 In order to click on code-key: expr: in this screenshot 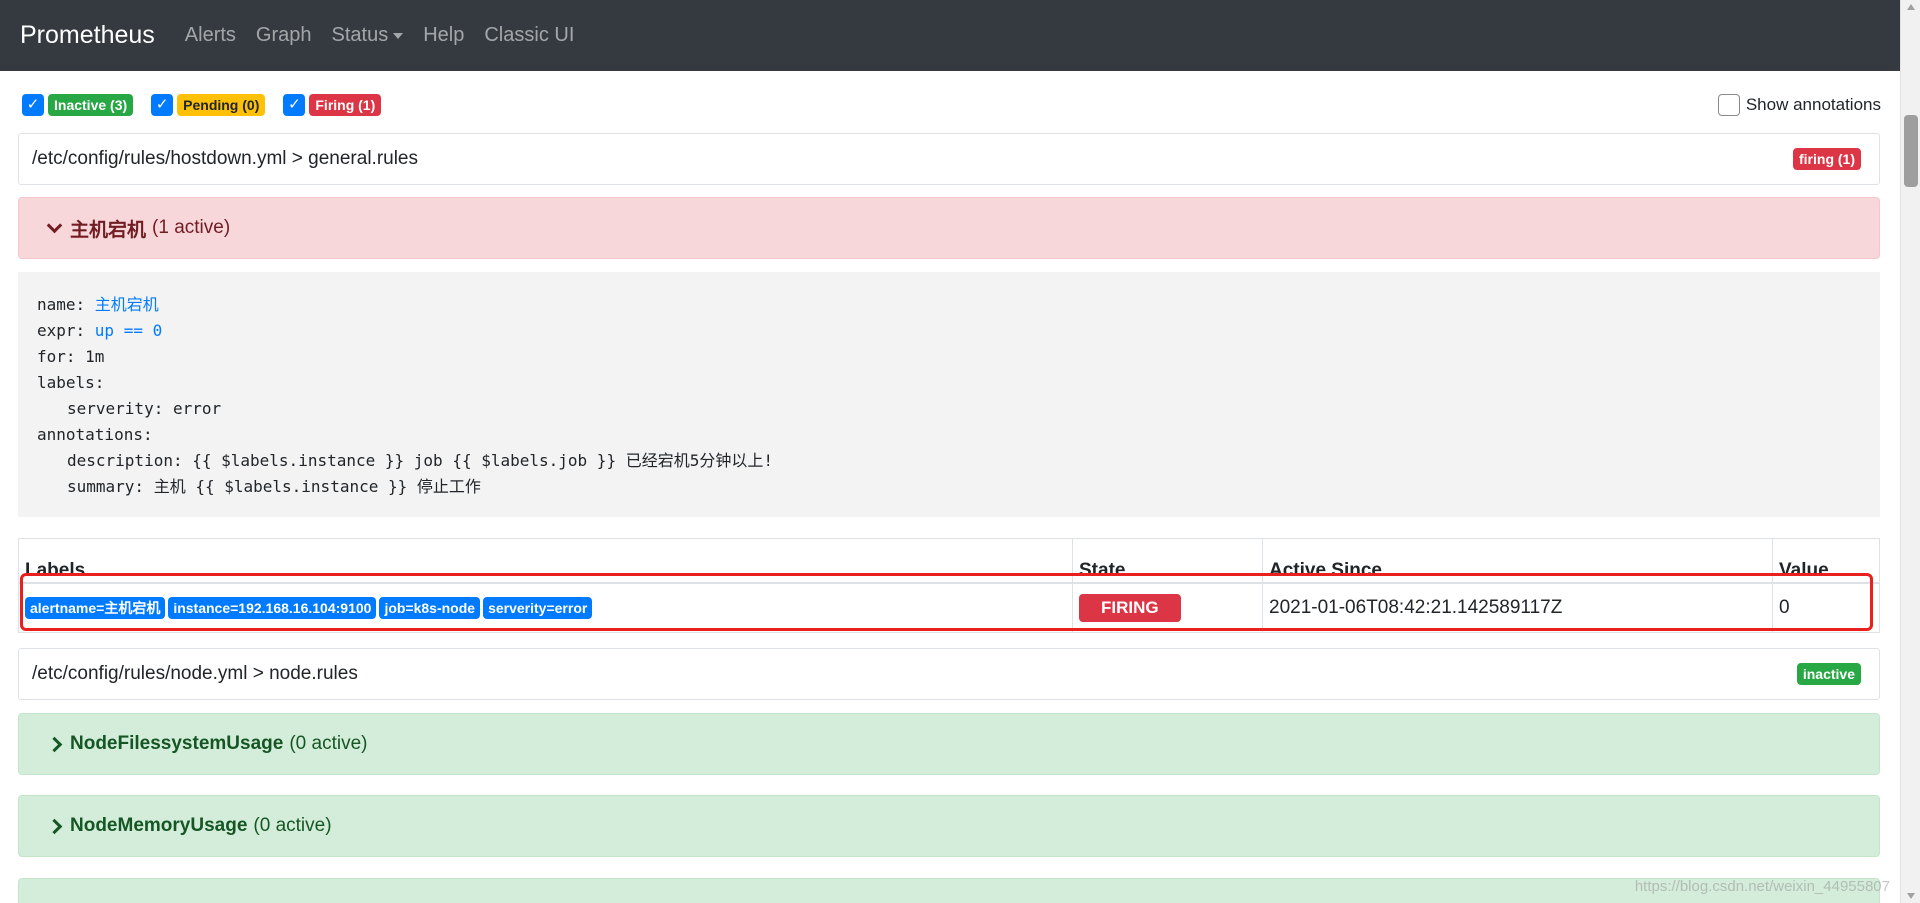, I will do `click(66, 330)`.